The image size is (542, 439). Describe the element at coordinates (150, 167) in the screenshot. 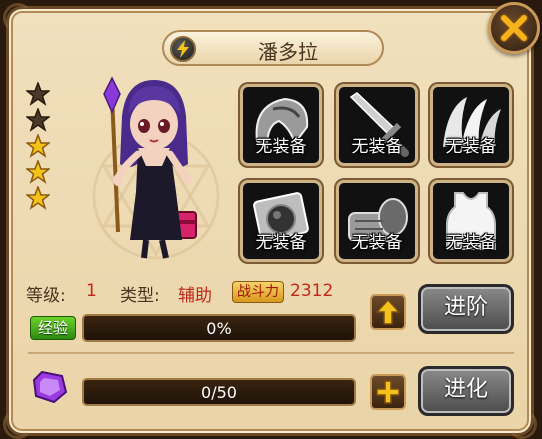

I see `pandora-hero-icon` at that location.